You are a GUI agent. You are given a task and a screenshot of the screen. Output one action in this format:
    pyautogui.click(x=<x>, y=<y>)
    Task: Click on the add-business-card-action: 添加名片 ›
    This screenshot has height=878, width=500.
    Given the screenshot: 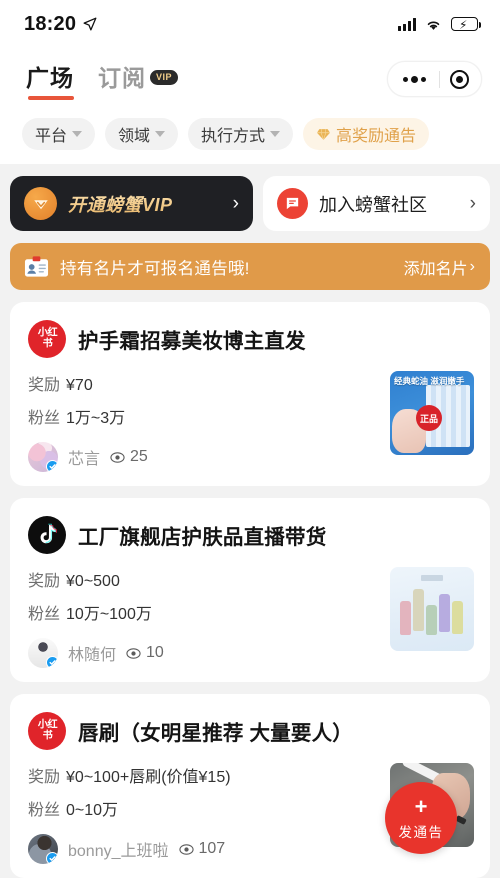 What is the action you would take?
    pyautogui.click(x=439, y=267)
    